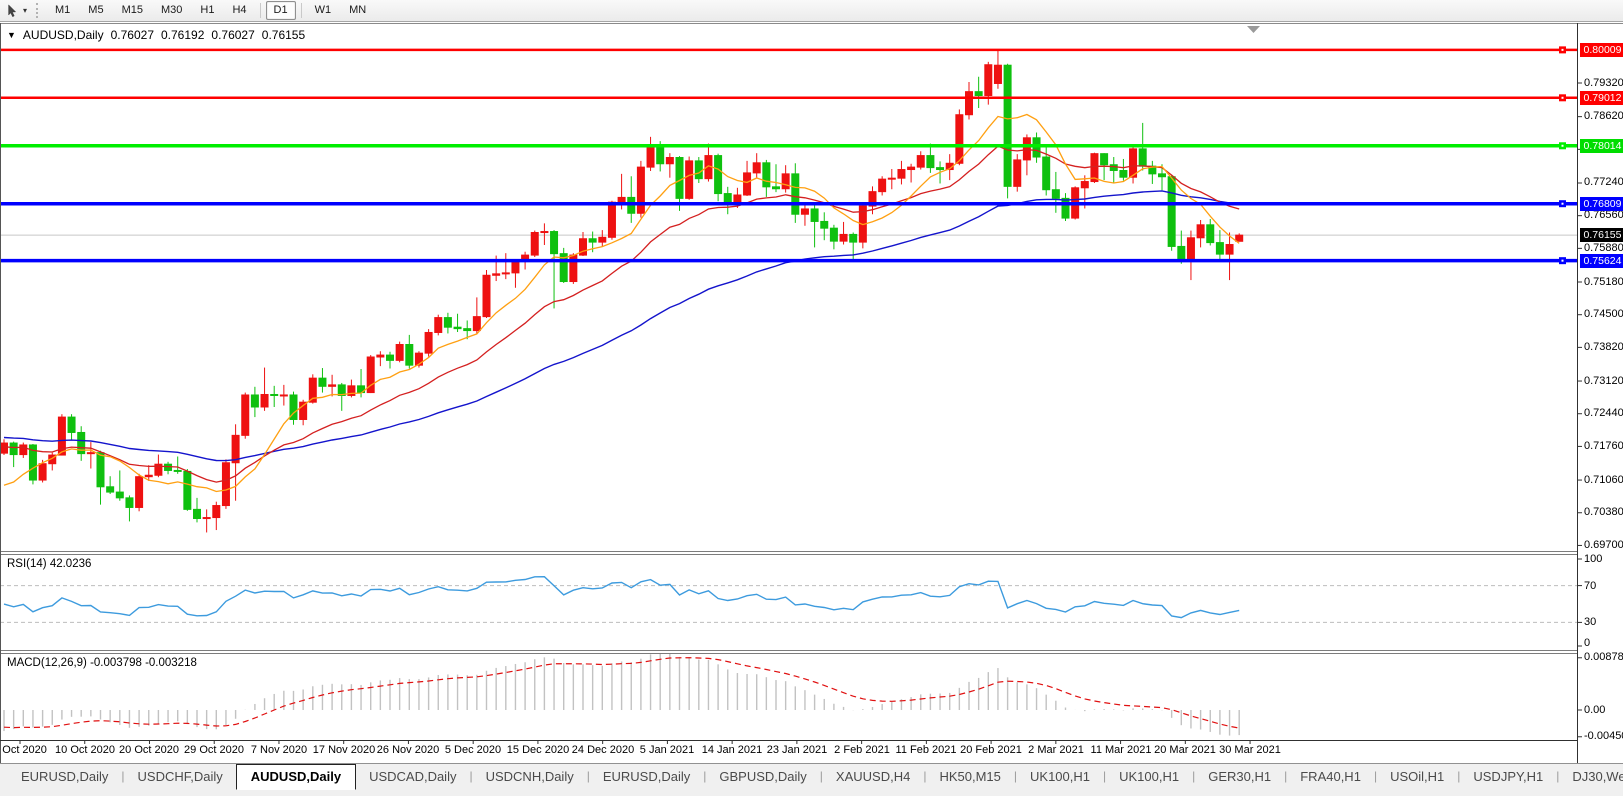 The height and width of the screenshot is (796, 1623). Describe the element at coordinates (49, 564) in the screenshot. I see `rsi-indicator-label: RSI(14) 42.0236` at that location.